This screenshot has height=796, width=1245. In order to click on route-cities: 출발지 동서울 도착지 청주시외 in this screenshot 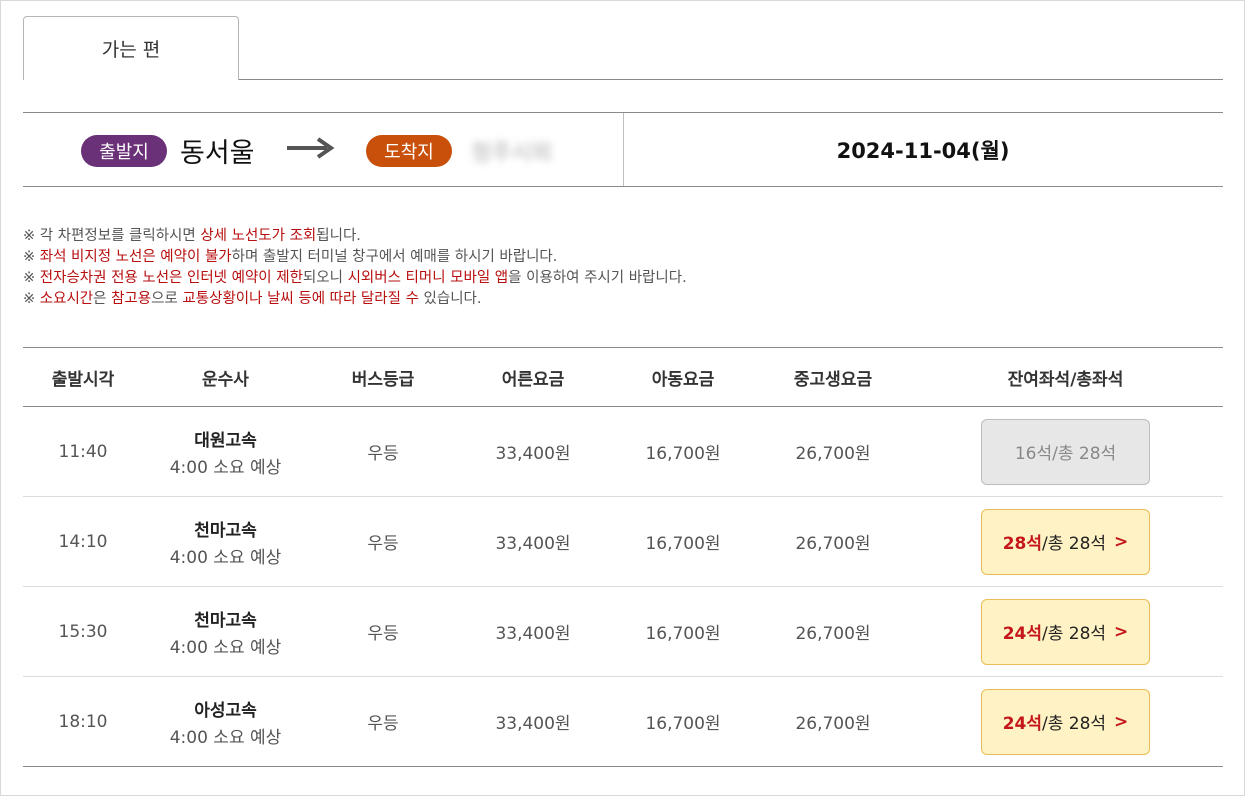, I will do `click(323, 149)`.